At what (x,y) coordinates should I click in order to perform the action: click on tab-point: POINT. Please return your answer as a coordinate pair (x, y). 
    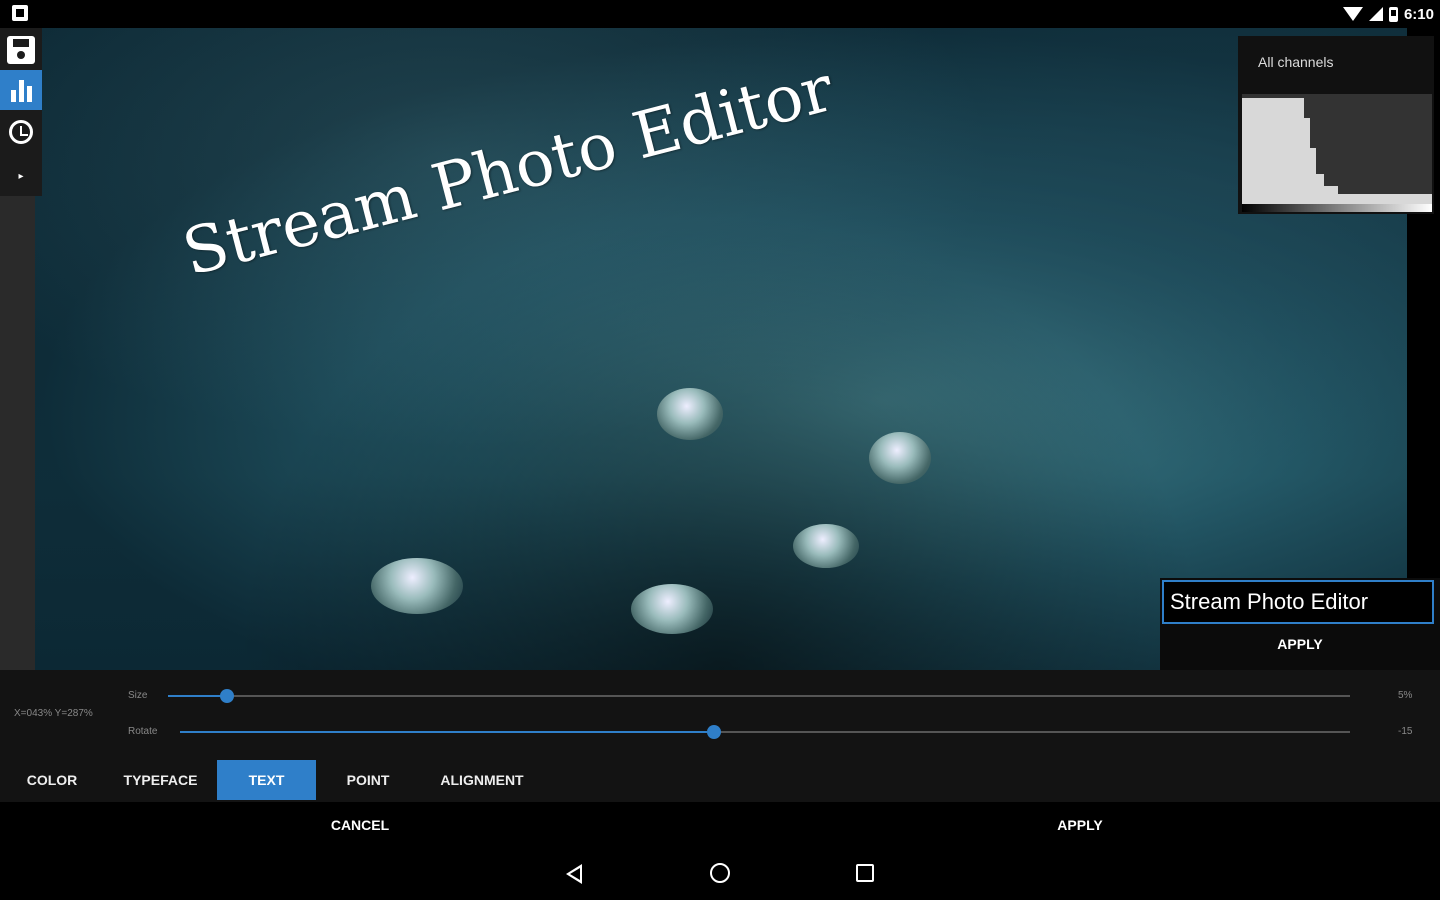
    Looking at the image, I should click on (368, 780).